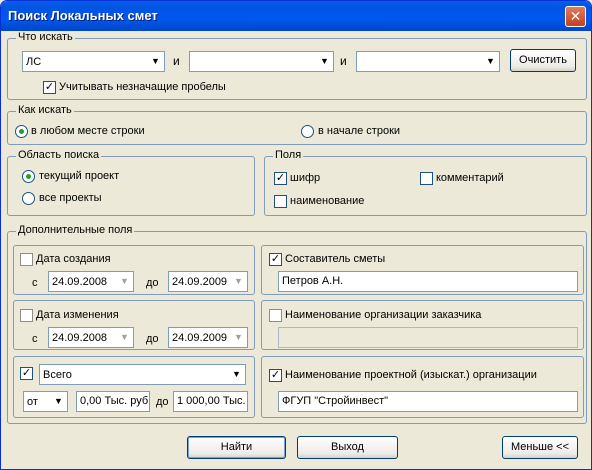  What do you see at coordinates (77, 315) in the screenshot?
I see `changed-date-label: Дата изменения` at bounding box center [77, 315].